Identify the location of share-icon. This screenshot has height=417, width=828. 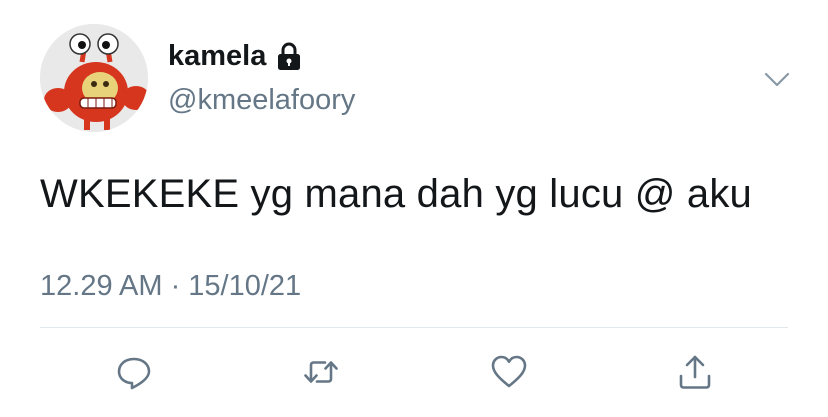
(695, 372).